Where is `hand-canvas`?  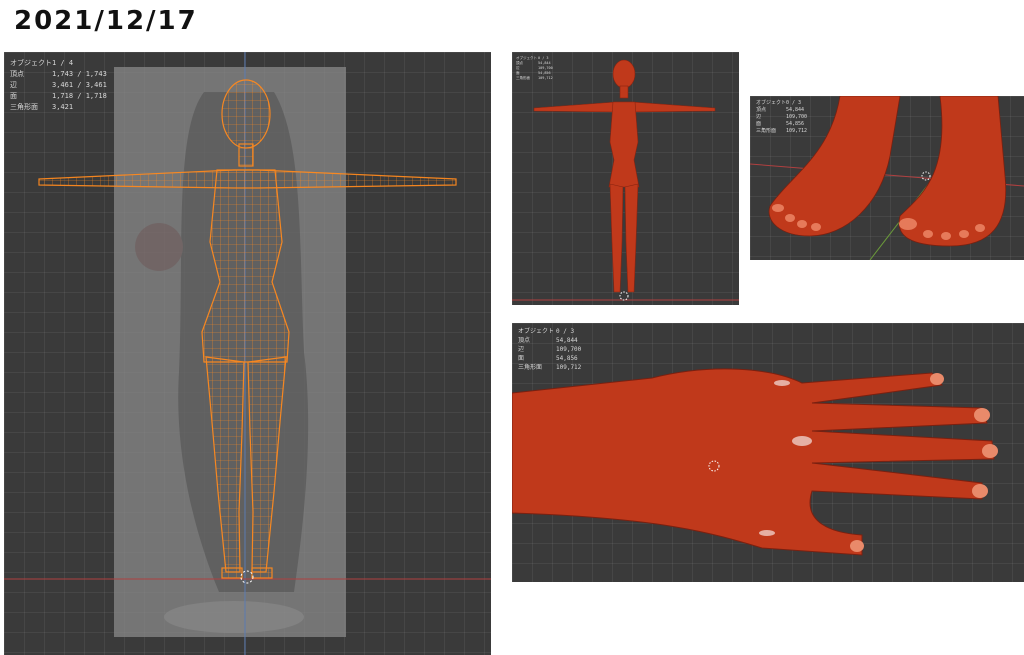 hand-canvas is located at coordinates (755, 462).